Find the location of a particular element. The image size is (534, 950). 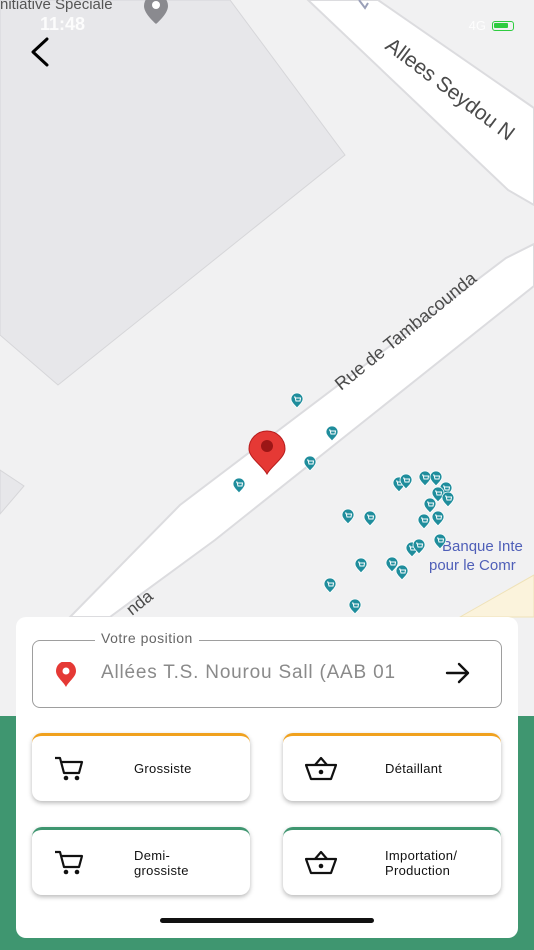

category-importation-production: Importation/ Production is located at coordinates (392, 861).